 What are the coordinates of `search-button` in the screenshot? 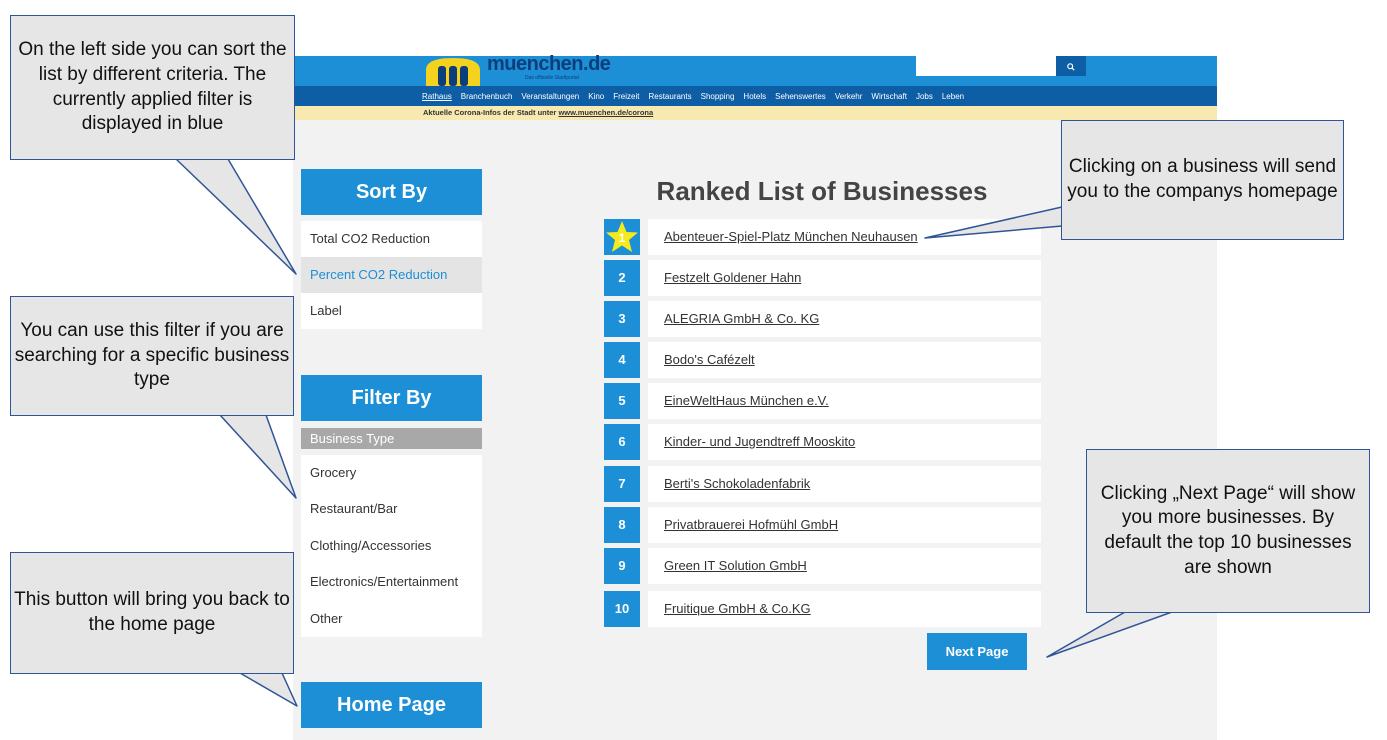 It's located at (1071, 66).